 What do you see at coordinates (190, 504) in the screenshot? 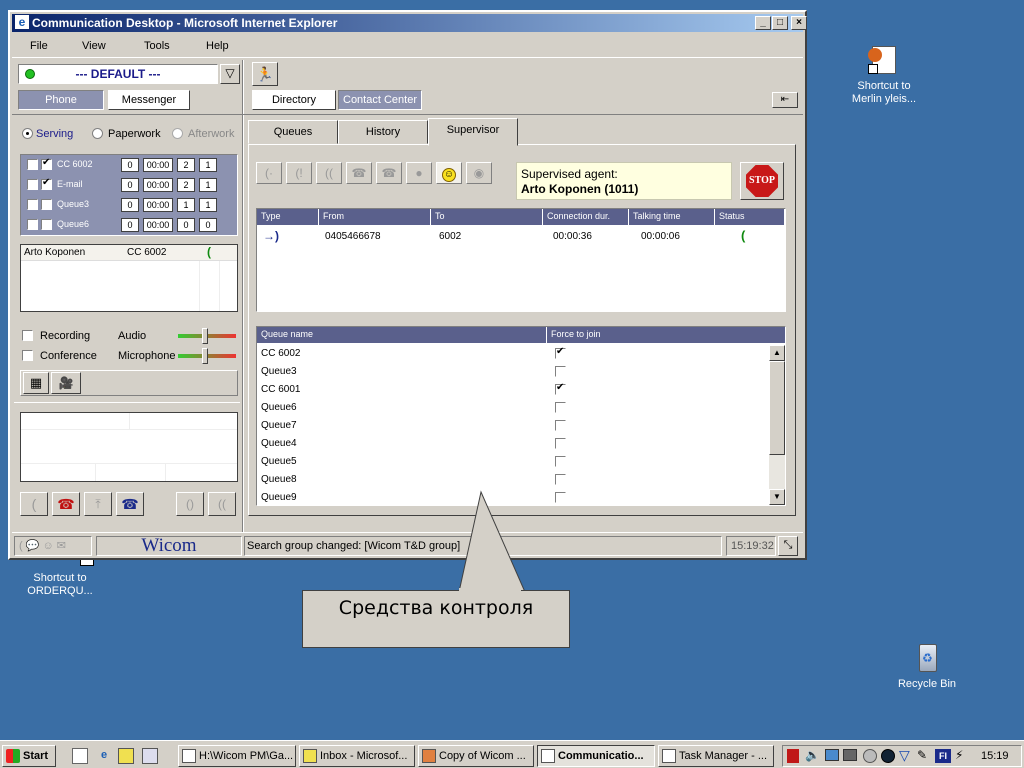
I see `conference-call-icon: ()` at bounding box center [190, 504].